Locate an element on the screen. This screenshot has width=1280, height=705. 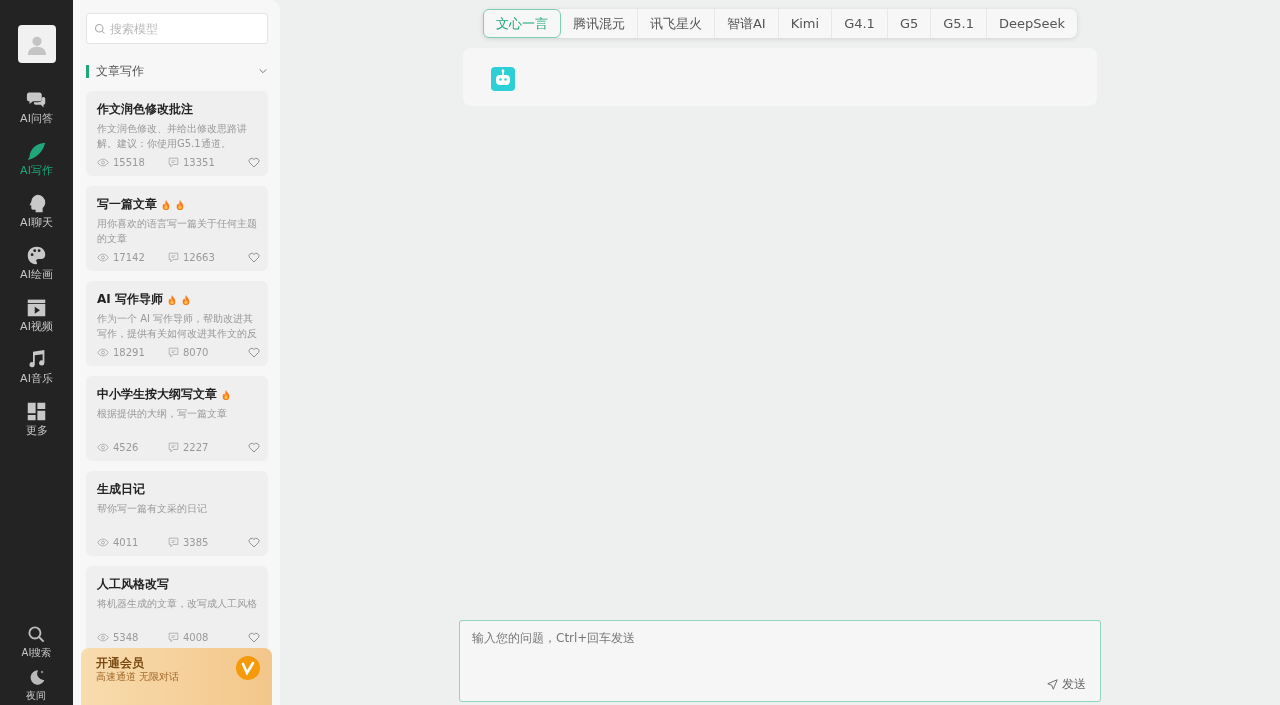
model-tab: 腾讯混元 is located at coordinates (599, 23).